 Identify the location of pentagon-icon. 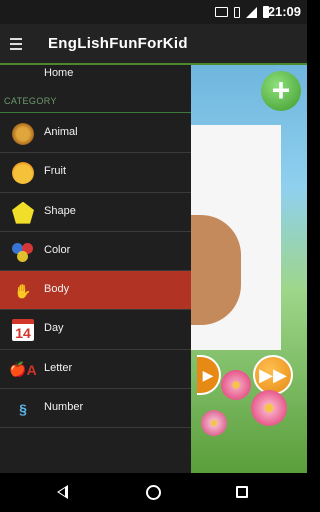
(23, 212).